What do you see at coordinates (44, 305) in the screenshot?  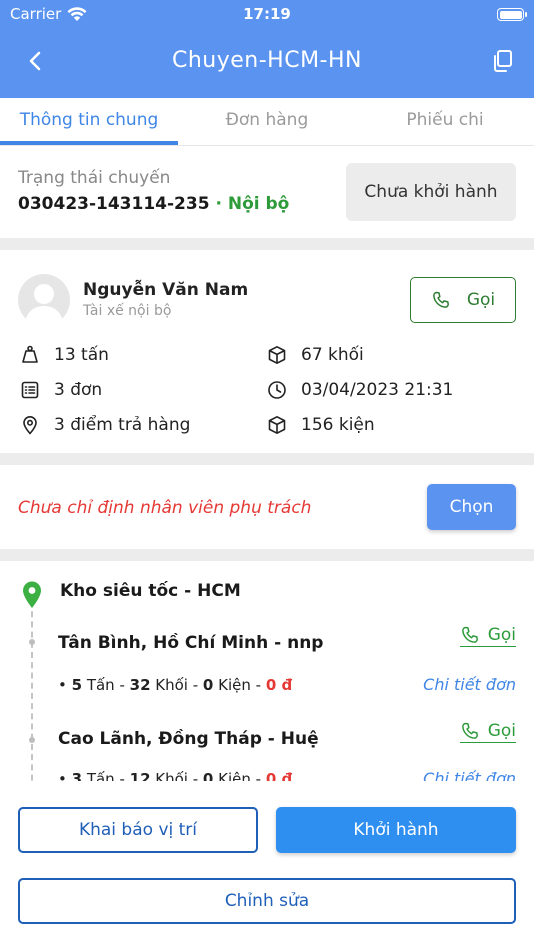 I see `user-icon` at bounding box center [44, 305].